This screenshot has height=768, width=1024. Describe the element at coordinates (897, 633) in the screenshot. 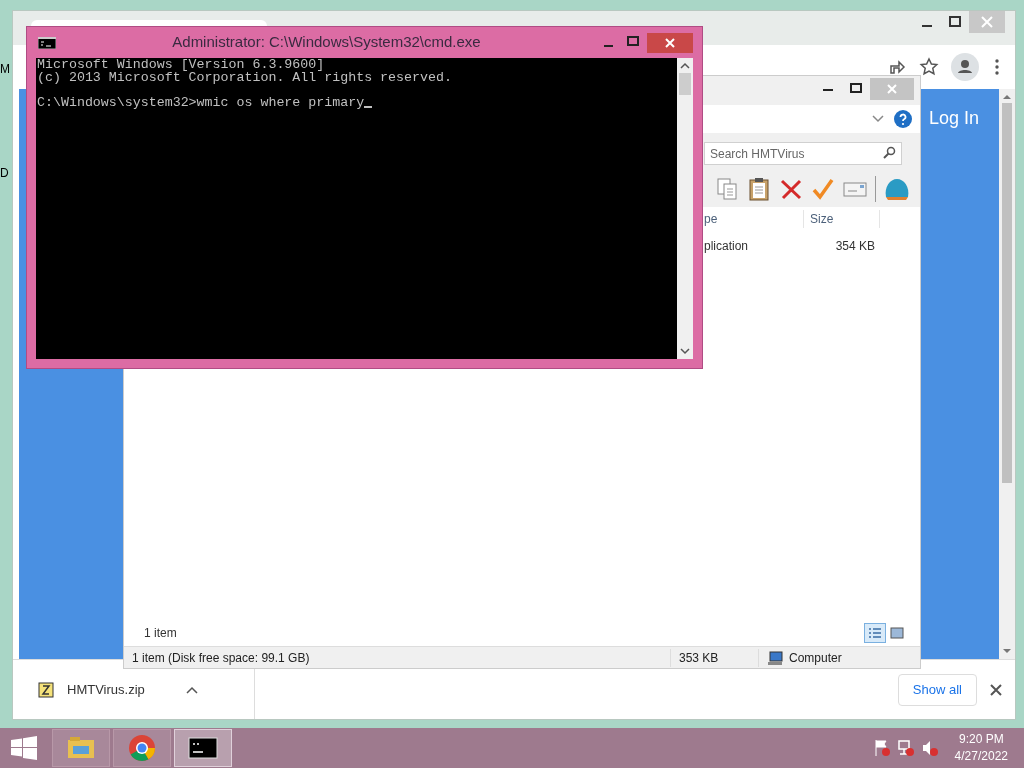

I see `preview-pane-icon` at that location.